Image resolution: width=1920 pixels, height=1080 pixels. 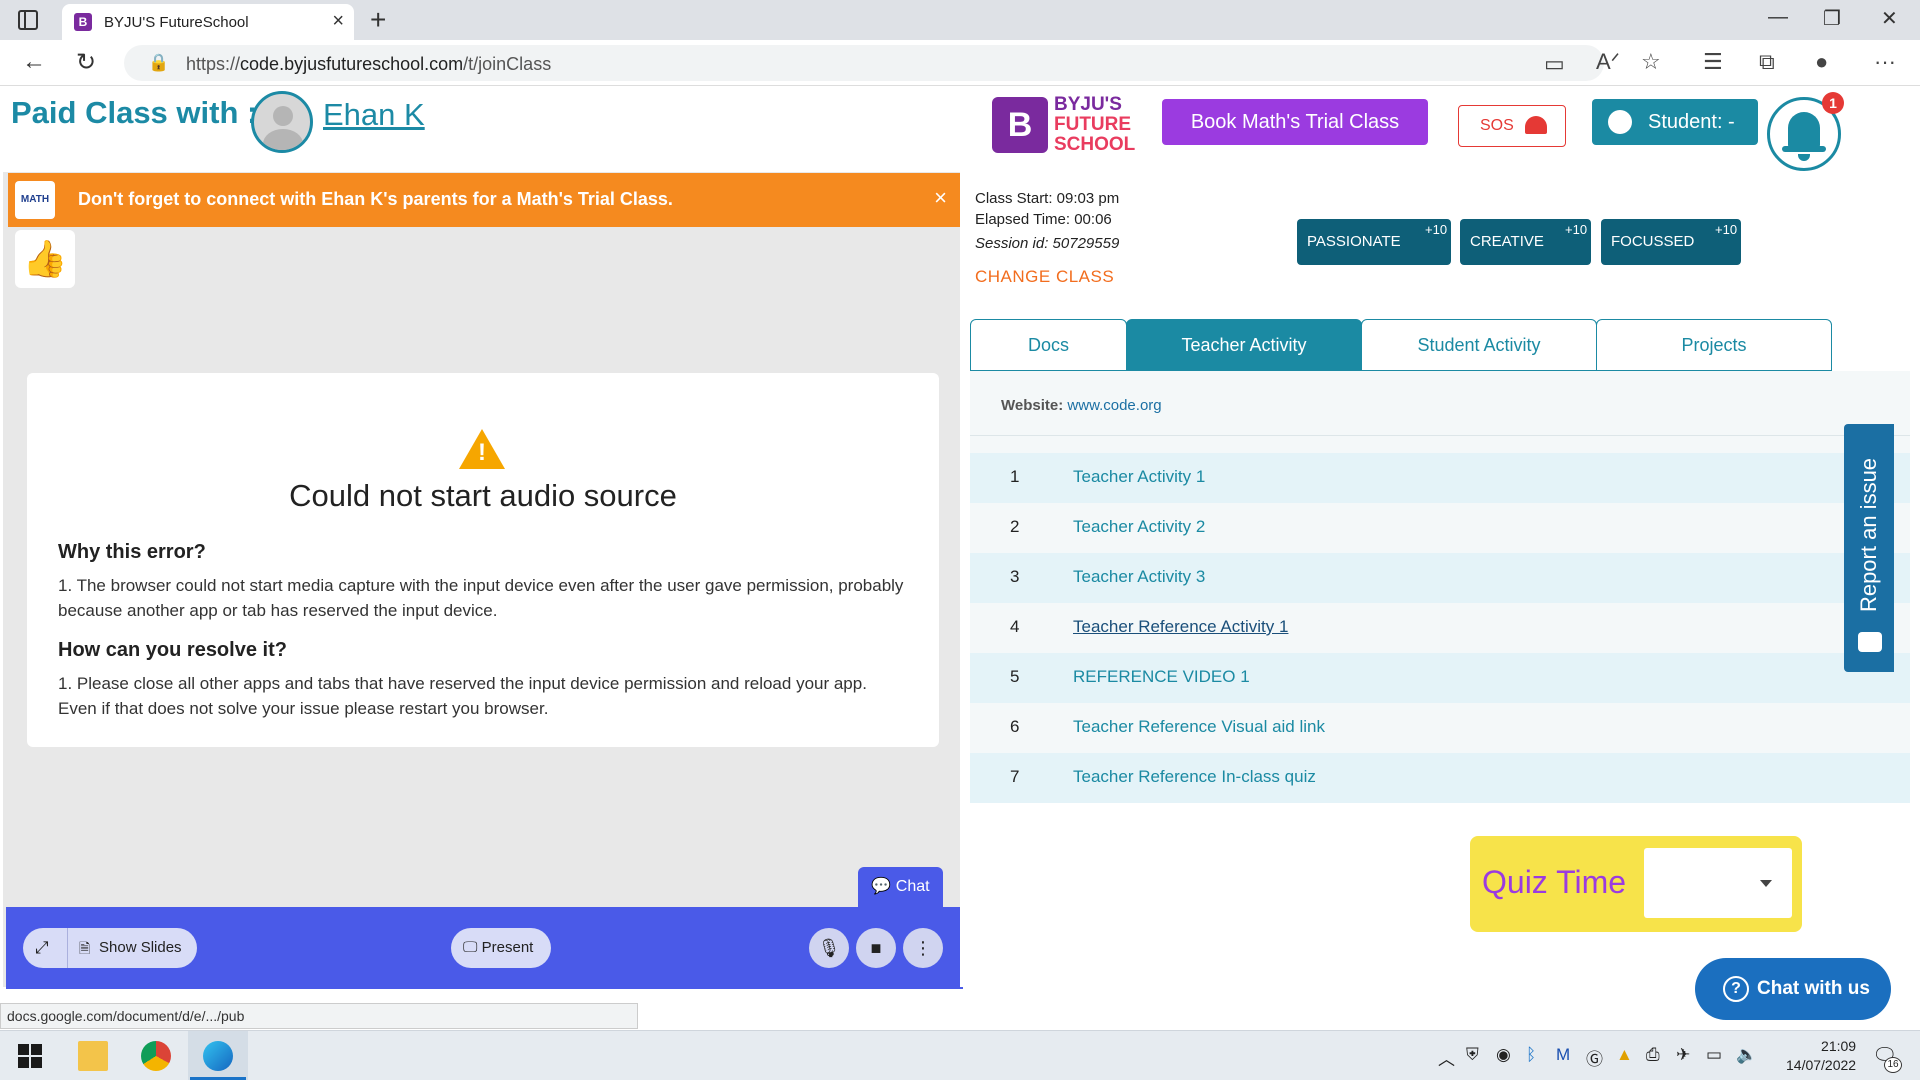 I want to click on chat-label: Chat, so click(x=912, y=886).